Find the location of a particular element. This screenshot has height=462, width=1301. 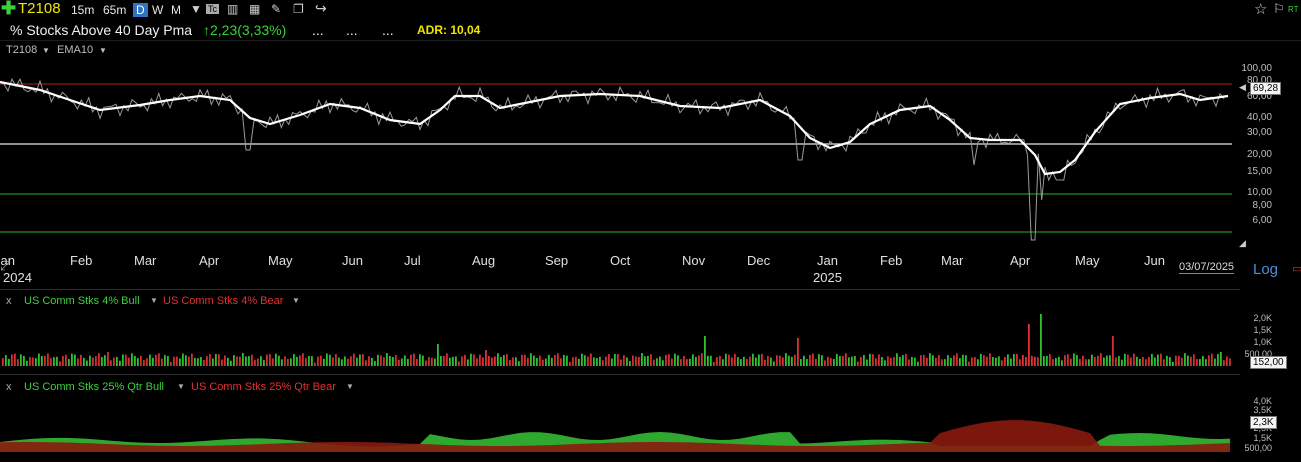

indicator-icon: Tc is located at coordinates (212, 9).